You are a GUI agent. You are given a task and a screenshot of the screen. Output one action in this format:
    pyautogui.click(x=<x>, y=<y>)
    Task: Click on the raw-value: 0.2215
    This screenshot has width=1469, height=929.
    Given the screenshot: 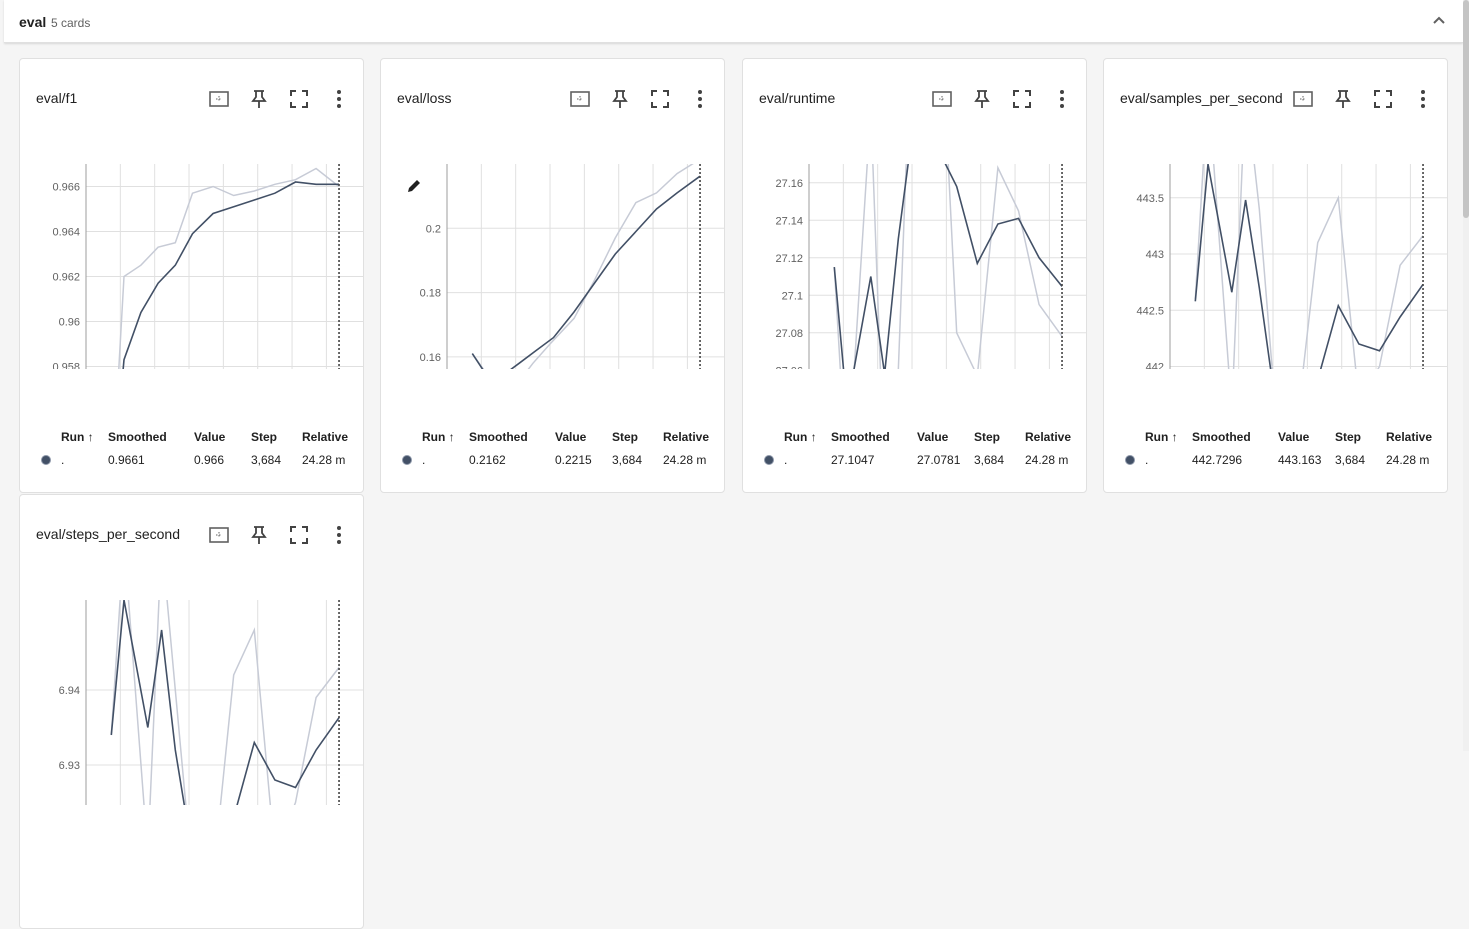 What is the action you would take?
    pyautogui.click(x=573, y=460)
    